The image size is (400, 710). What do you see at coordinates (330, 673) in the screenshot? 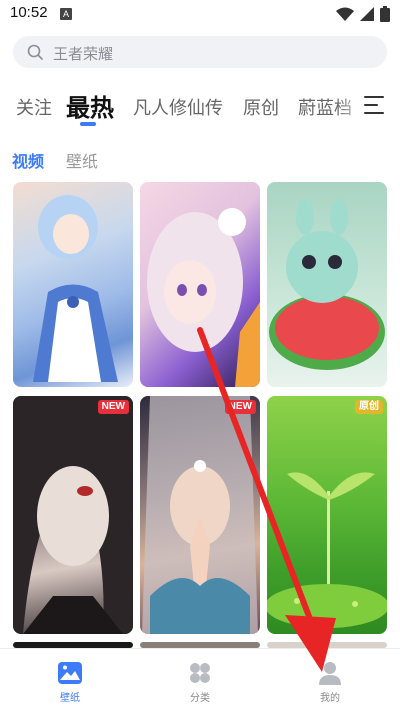
I see `profile-icon` at bounding box center [330, 673].